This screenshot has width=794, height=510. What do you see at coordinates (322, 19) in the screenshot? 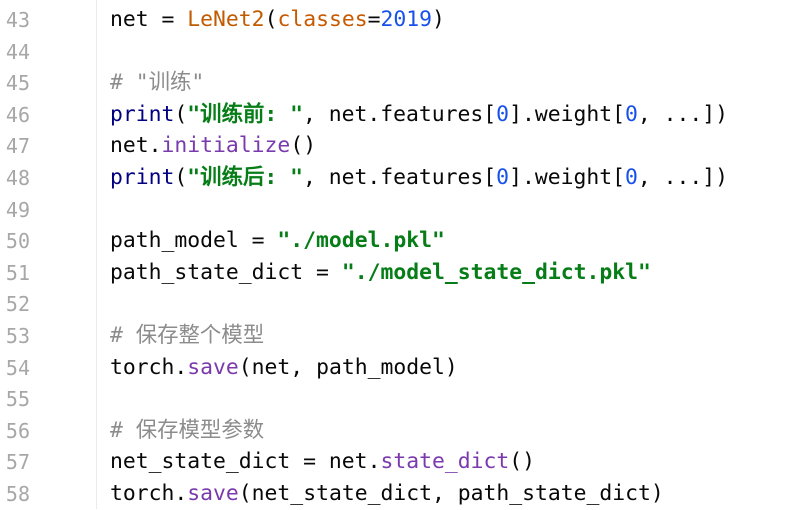
I see `code-token-kw: classes` at bounding box center [322, 19].